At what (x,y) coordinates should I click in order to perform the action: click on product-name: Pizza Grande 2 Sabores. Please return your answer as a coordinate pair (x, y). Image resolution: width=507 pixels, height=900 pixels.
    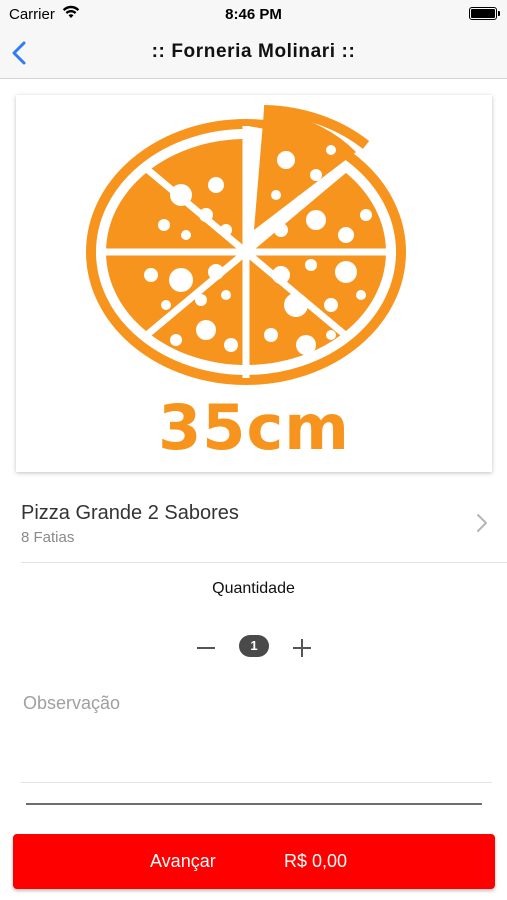
    Looking at the image, I should click on (130, 513).